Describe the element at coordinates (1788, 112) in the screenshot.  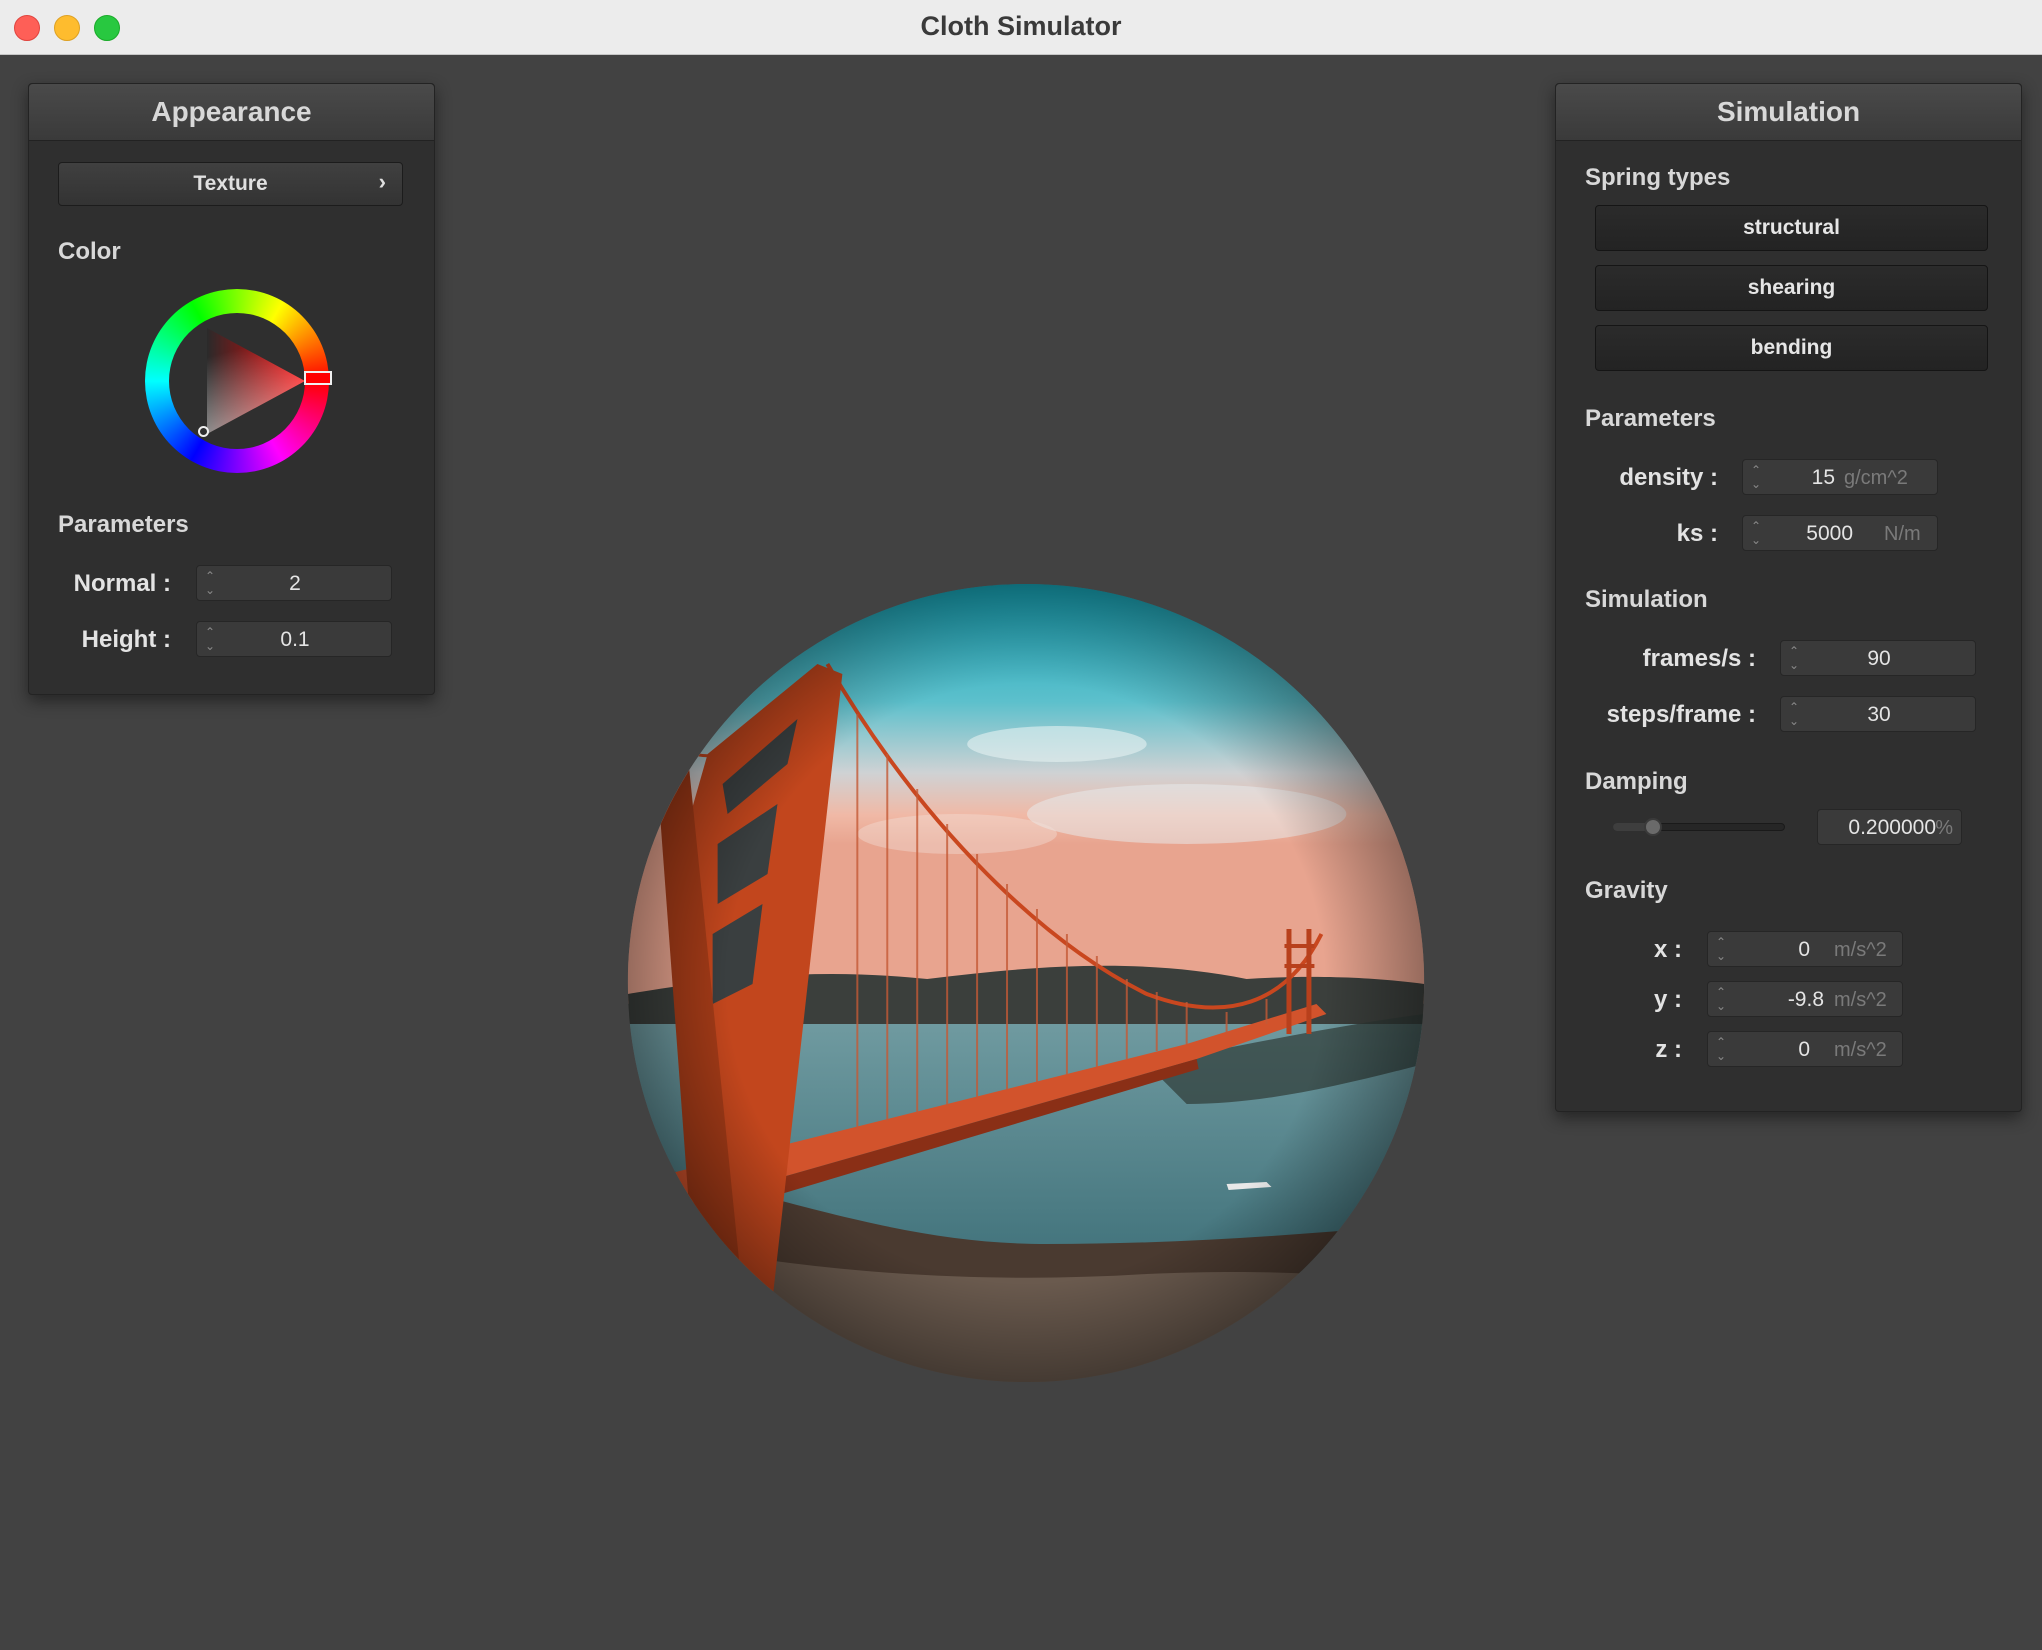
I see `simulation-panel-header: Simulation` at that location.